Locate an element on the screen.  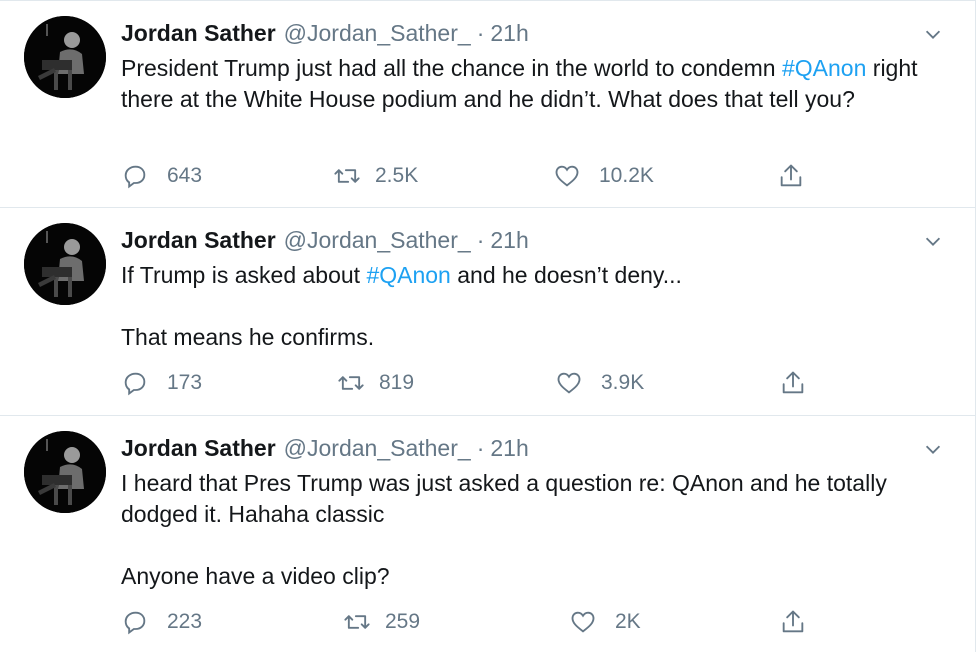
like-button: 10.2K is located at coordinates (603, 176).